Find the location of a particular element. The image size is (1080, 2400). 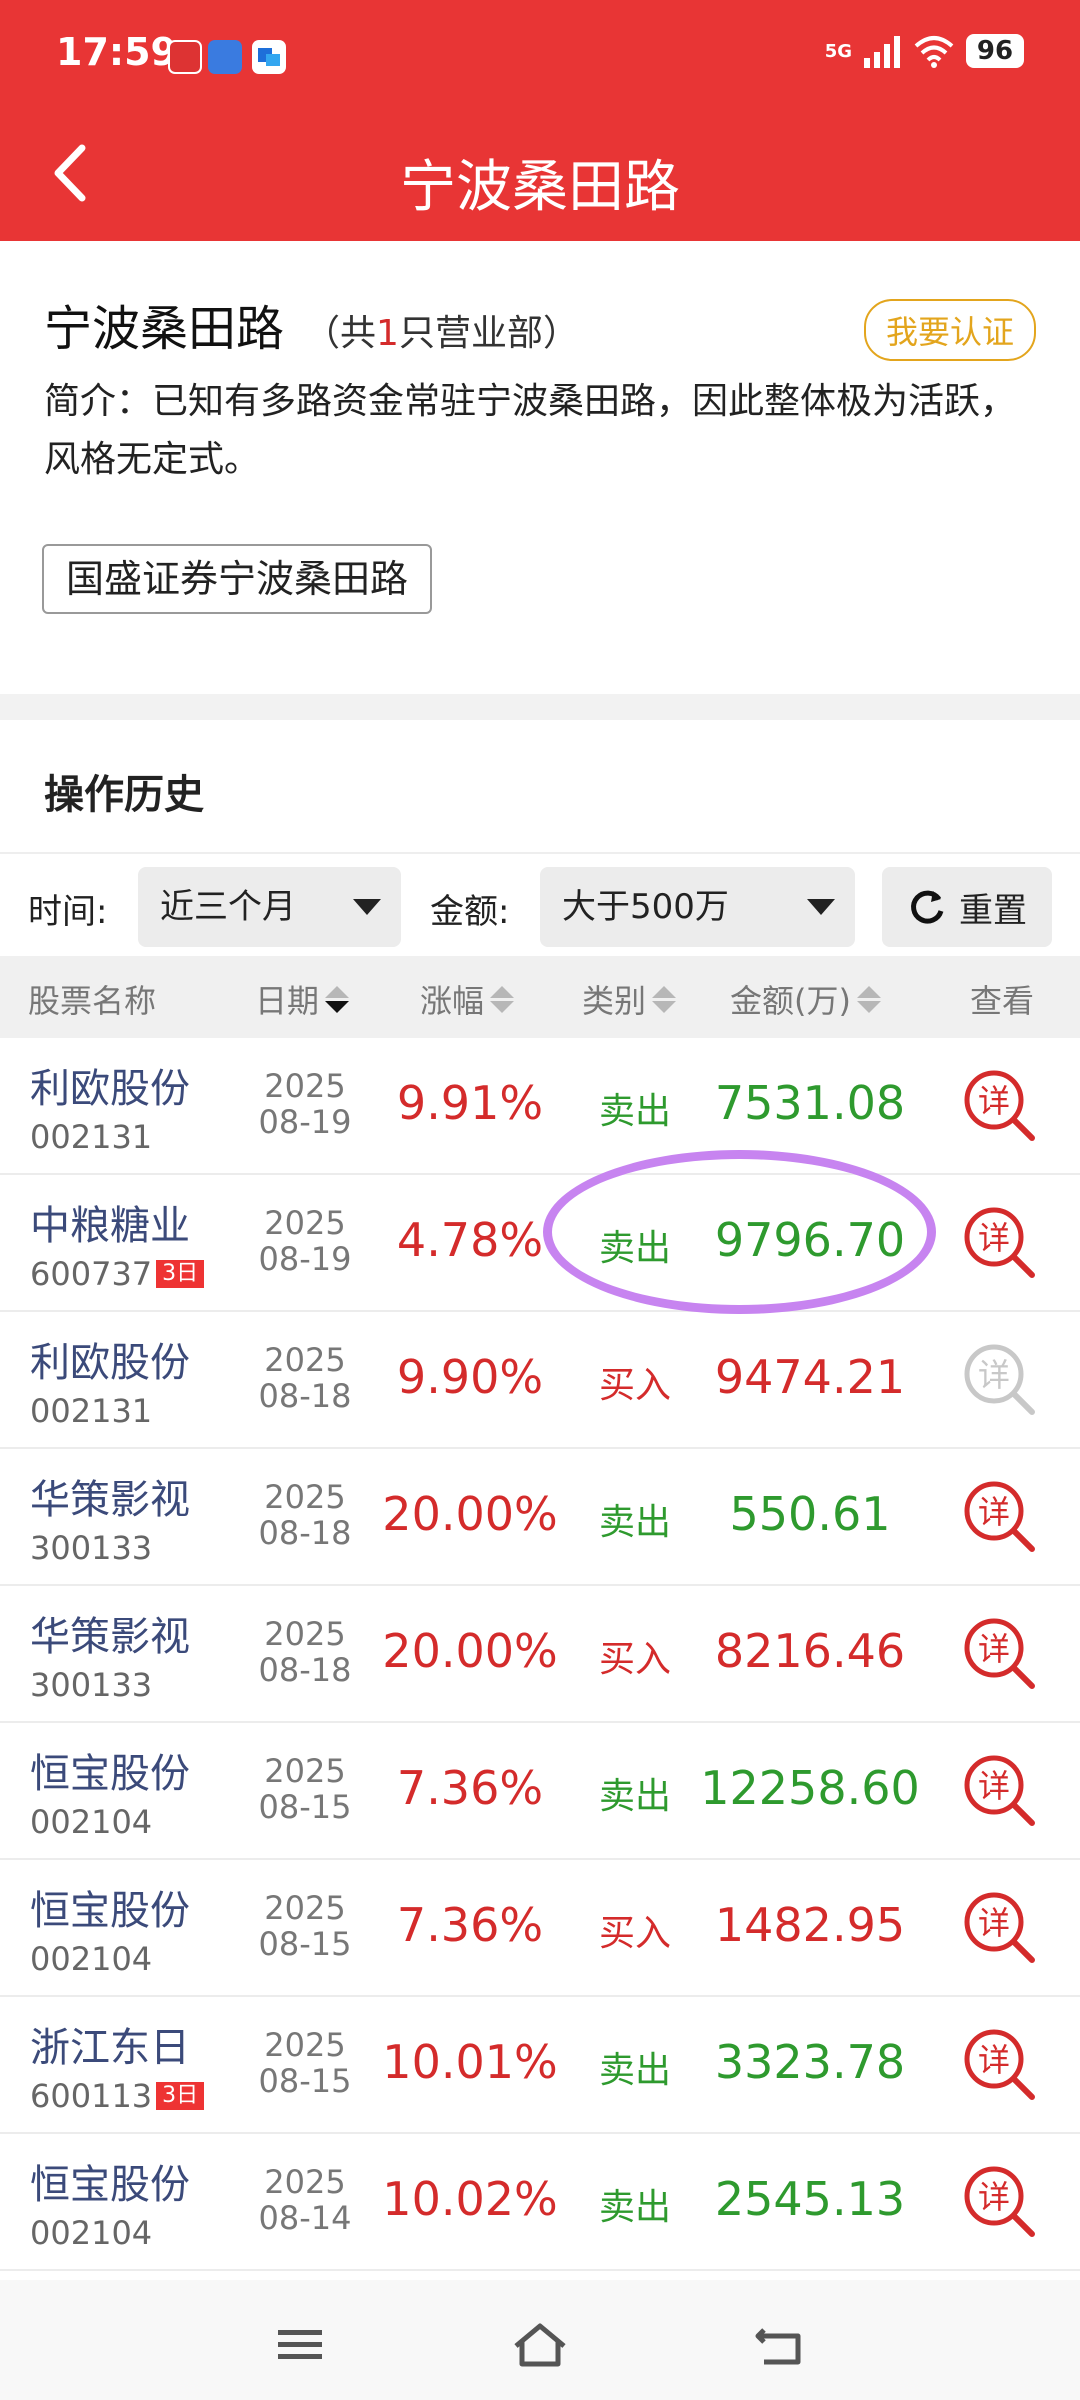

branch-count: （共1只营业部） is located at coordinates (441, 330).